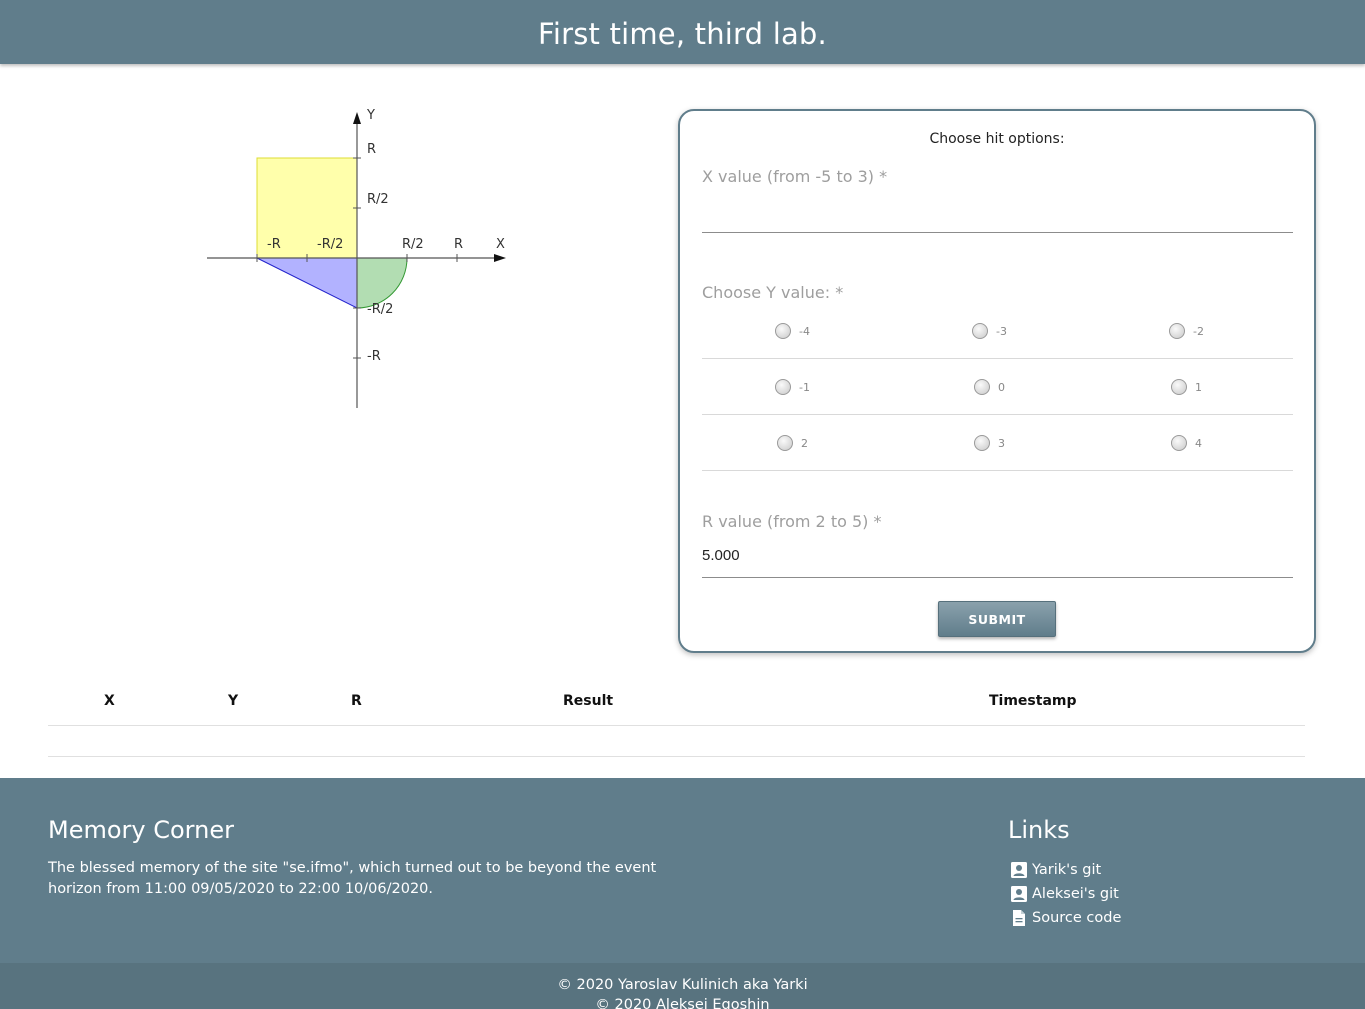 Image resolution: width=1365 pixels, height=1009 pixels. I want to click on y-option-label: -4, so click(804, 331).